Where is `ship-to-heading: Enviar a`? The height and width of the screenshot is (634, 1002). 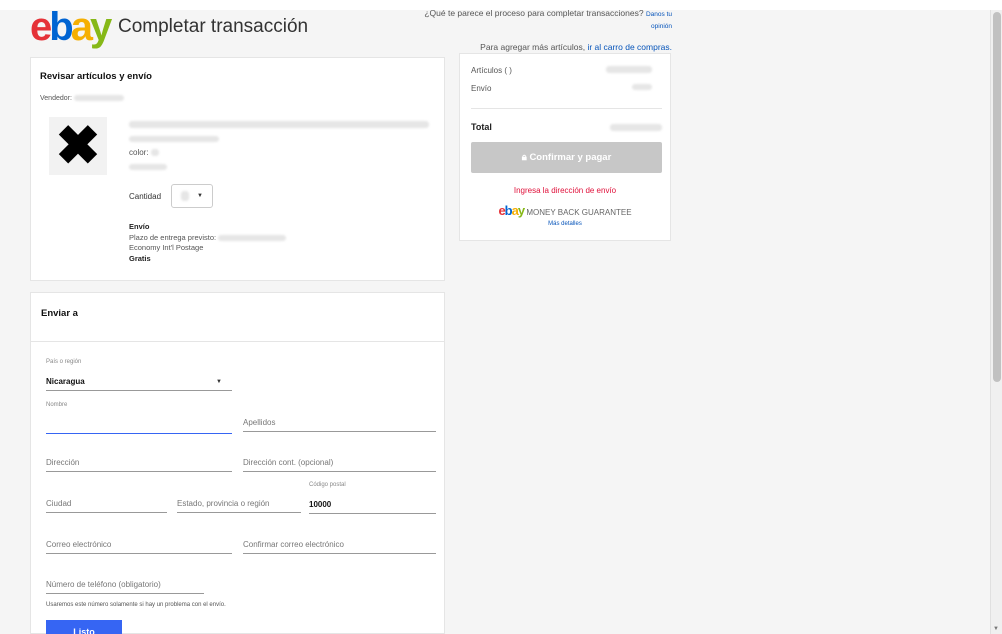
ship-to-heading: Enviar a is located at coordinates (59, 313).